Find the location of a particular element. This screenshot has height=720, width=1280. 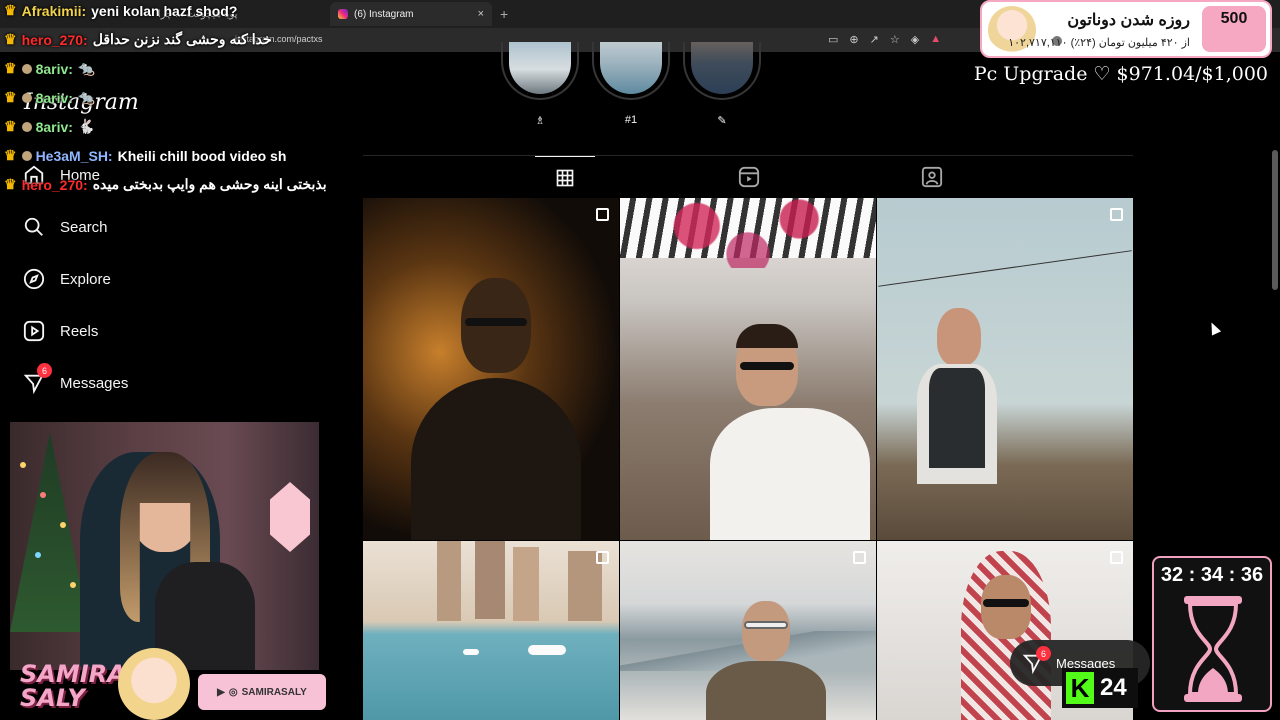

highlight-label: #1 is located at coordinates (631, 120).